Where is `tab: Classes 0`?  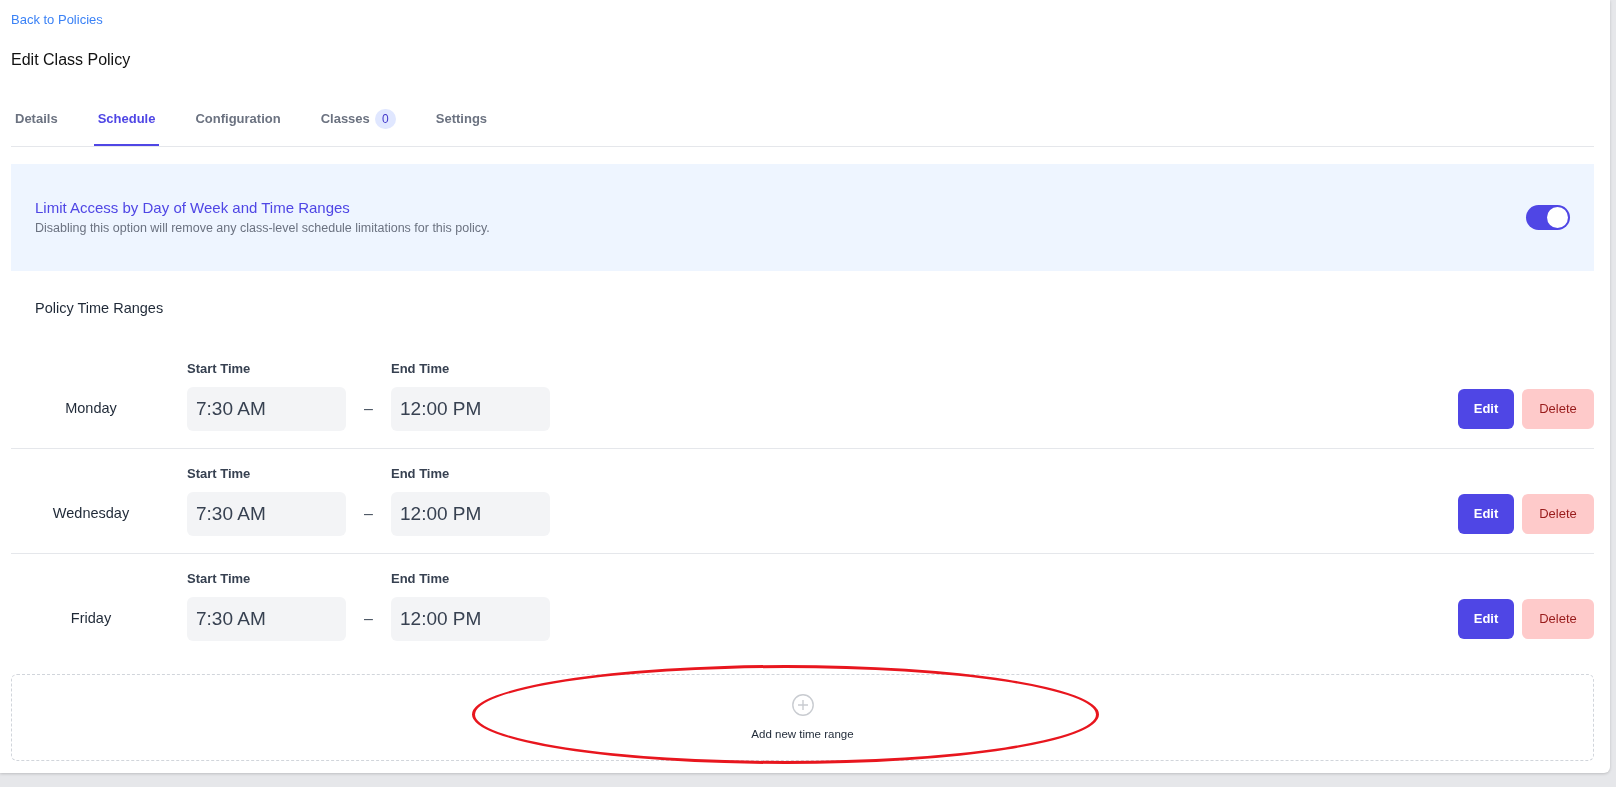 tab: Classes 0 is located at coordinates (358, 125).